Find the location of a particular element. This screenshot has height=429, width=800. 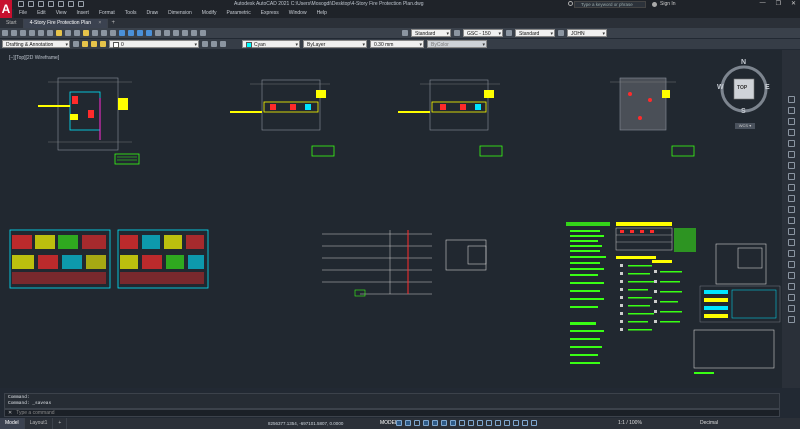

lightbulb-icon is located at coordinates (94, 44).